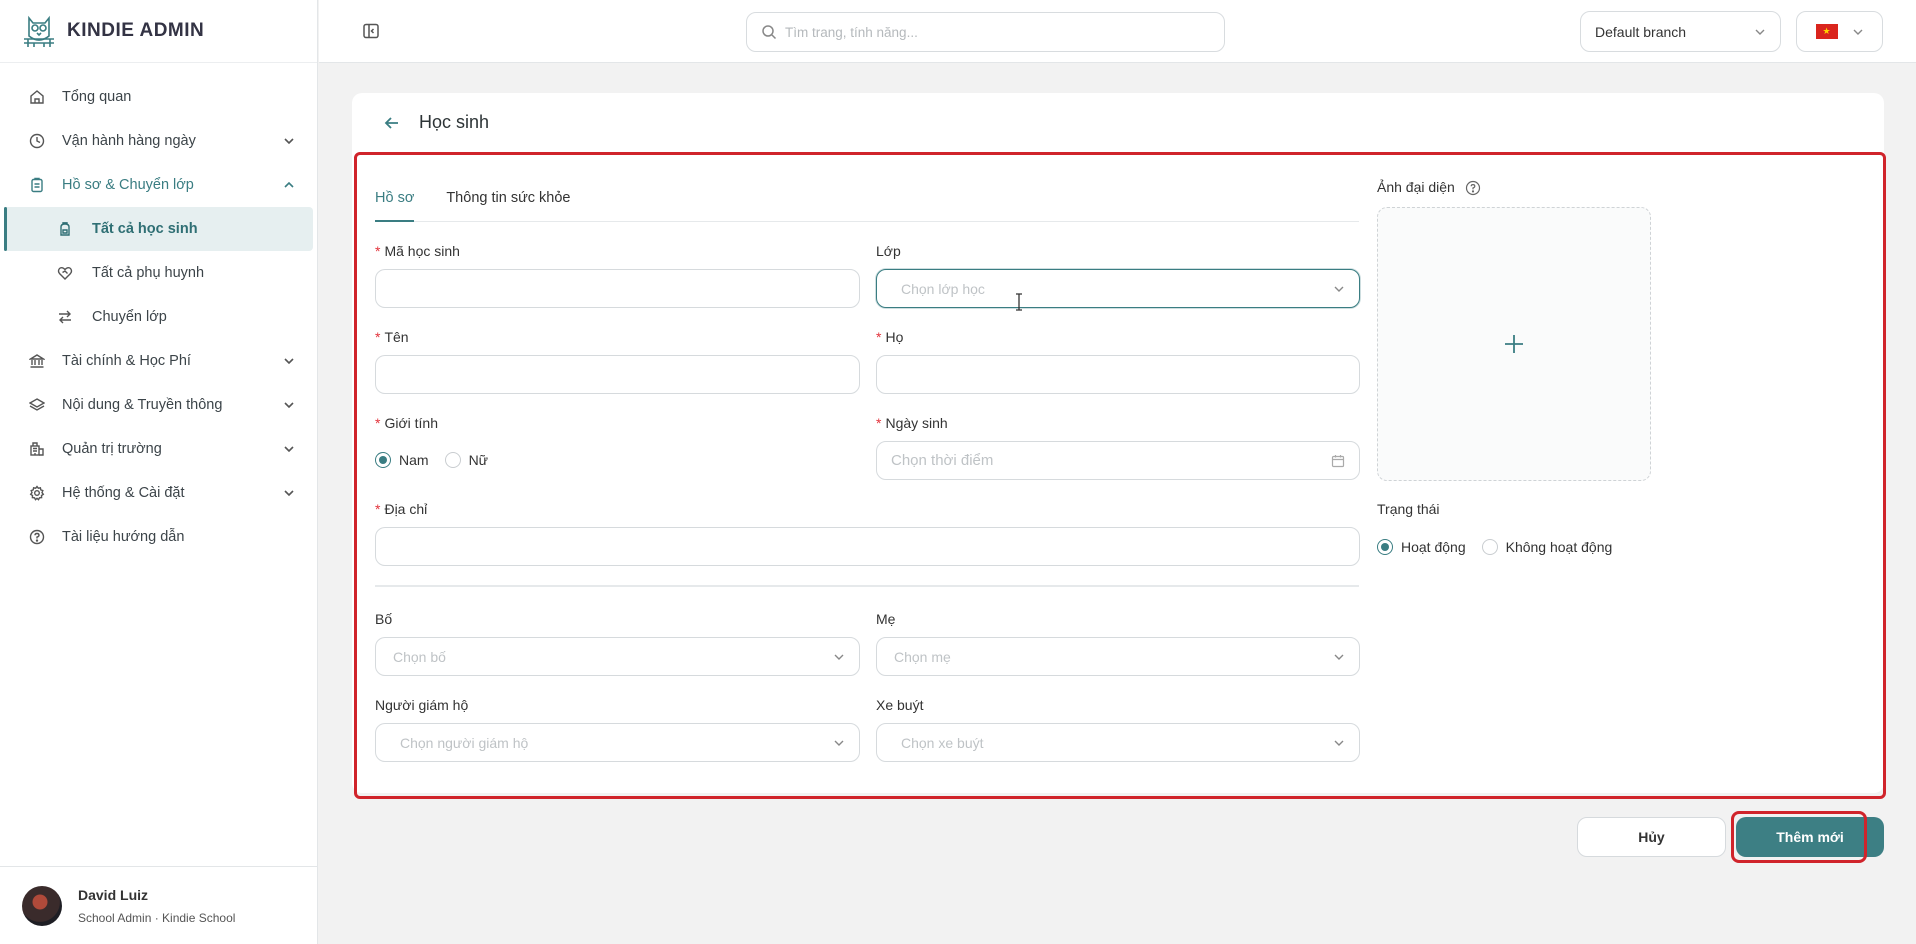 The height and width of the screenshot is (944, 1916). What do you see at coordinates (1546, 547) in the screenshot?
I see `status-option-inactive: Không hoạt động` at bounding box center [1546, 547].